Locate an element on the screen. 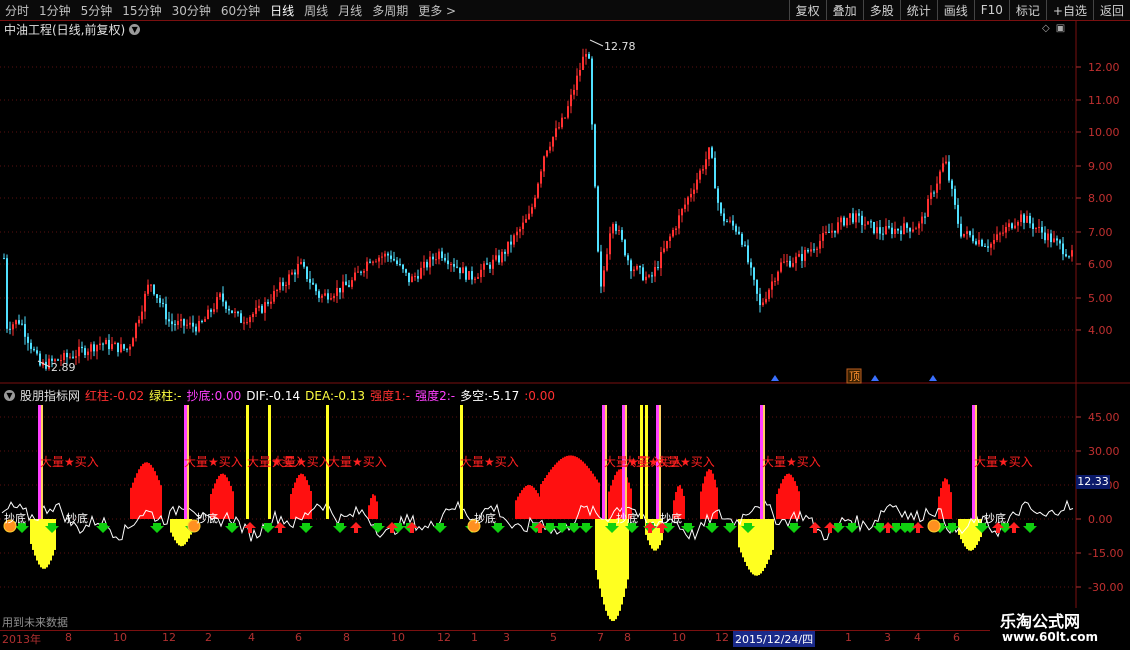 The height and width of the screenshot is (650, 1130). ding-label: 顶 is located at coordinates (854, 376).